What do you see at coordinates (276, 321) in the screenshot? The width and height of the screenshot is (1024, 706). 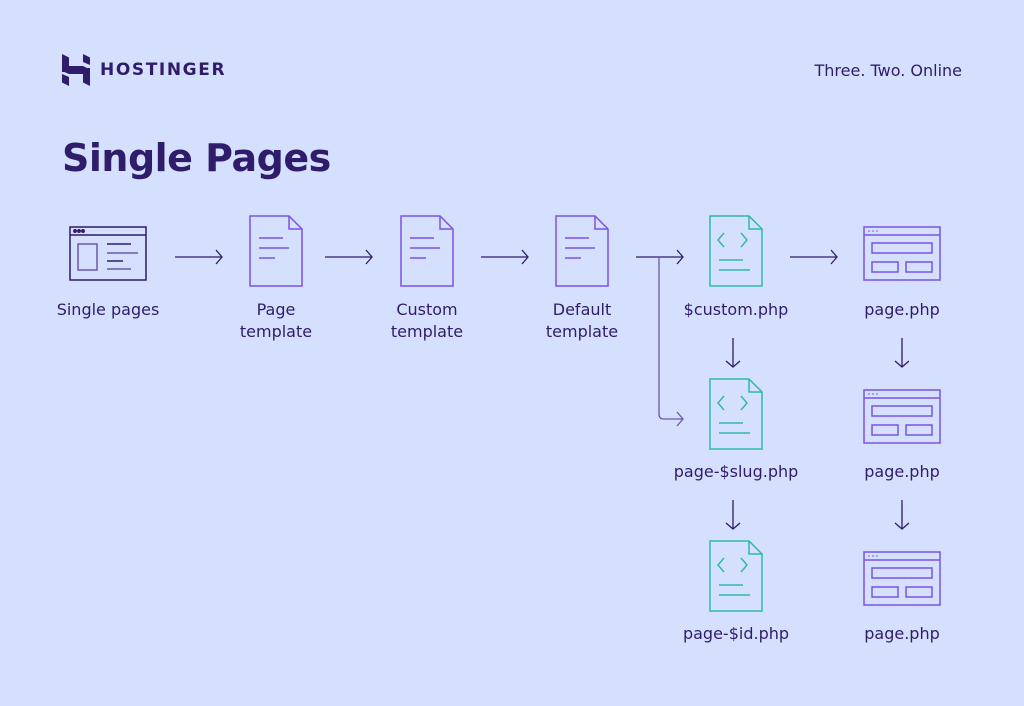 I see `node-label-page-template: Page template` at bounding box center [276, 321].